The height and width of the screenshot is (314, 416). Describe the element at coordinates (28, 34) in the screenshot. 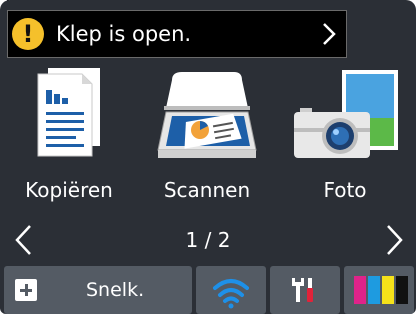

I see `exclamation-icon: !` at that location.